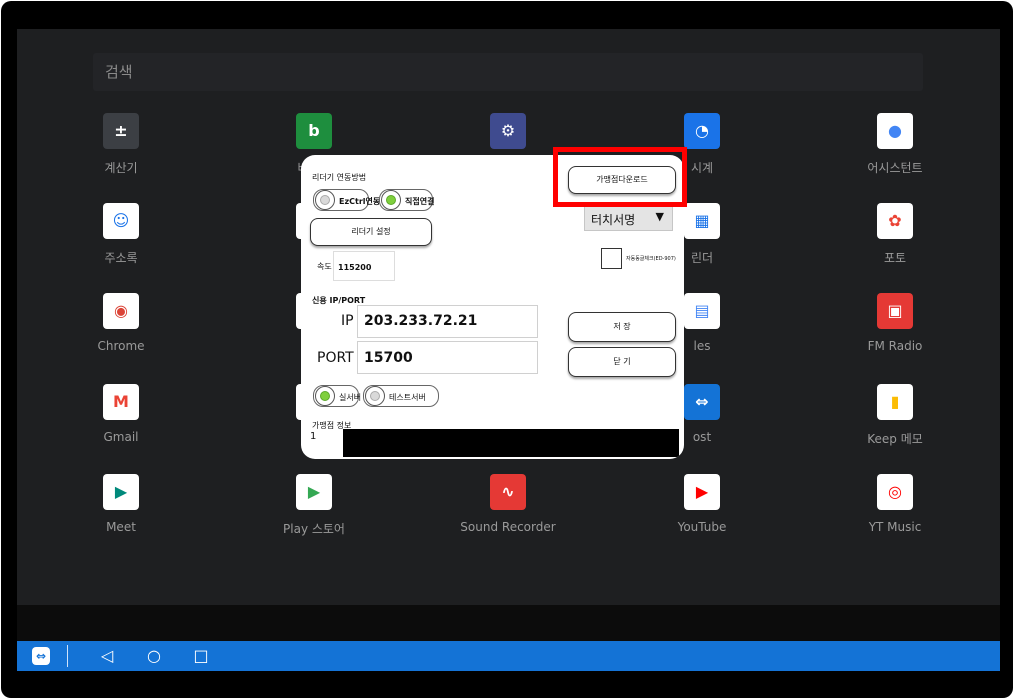 The height and width of the screenshot is (699, 1014). I want to click on contacts-icon: ☺, so click(121, 221).